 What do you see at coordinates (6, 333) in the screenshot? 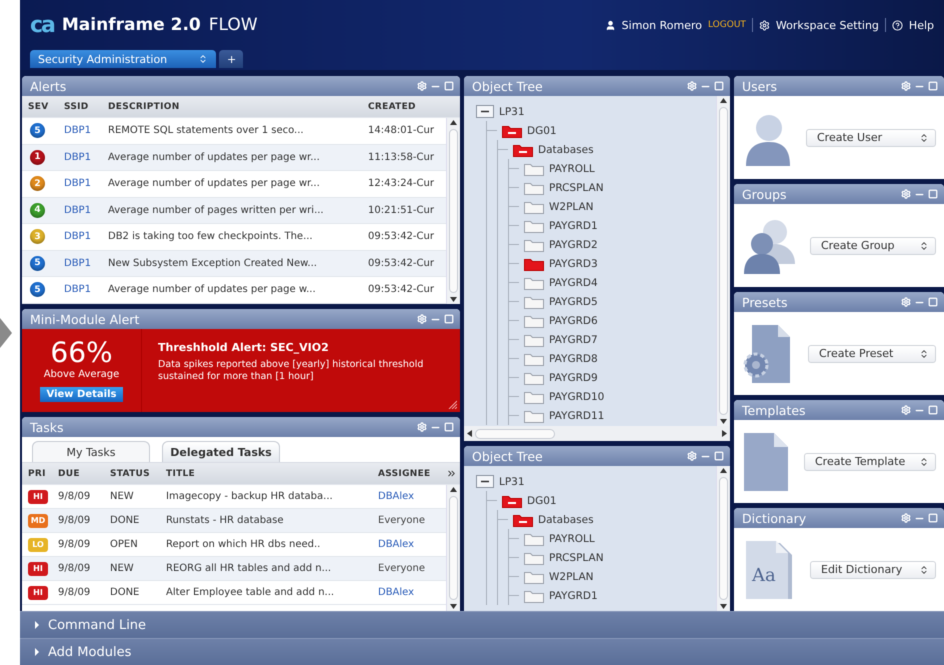
I see `chevron-icon` at bounding box center [6, 333].